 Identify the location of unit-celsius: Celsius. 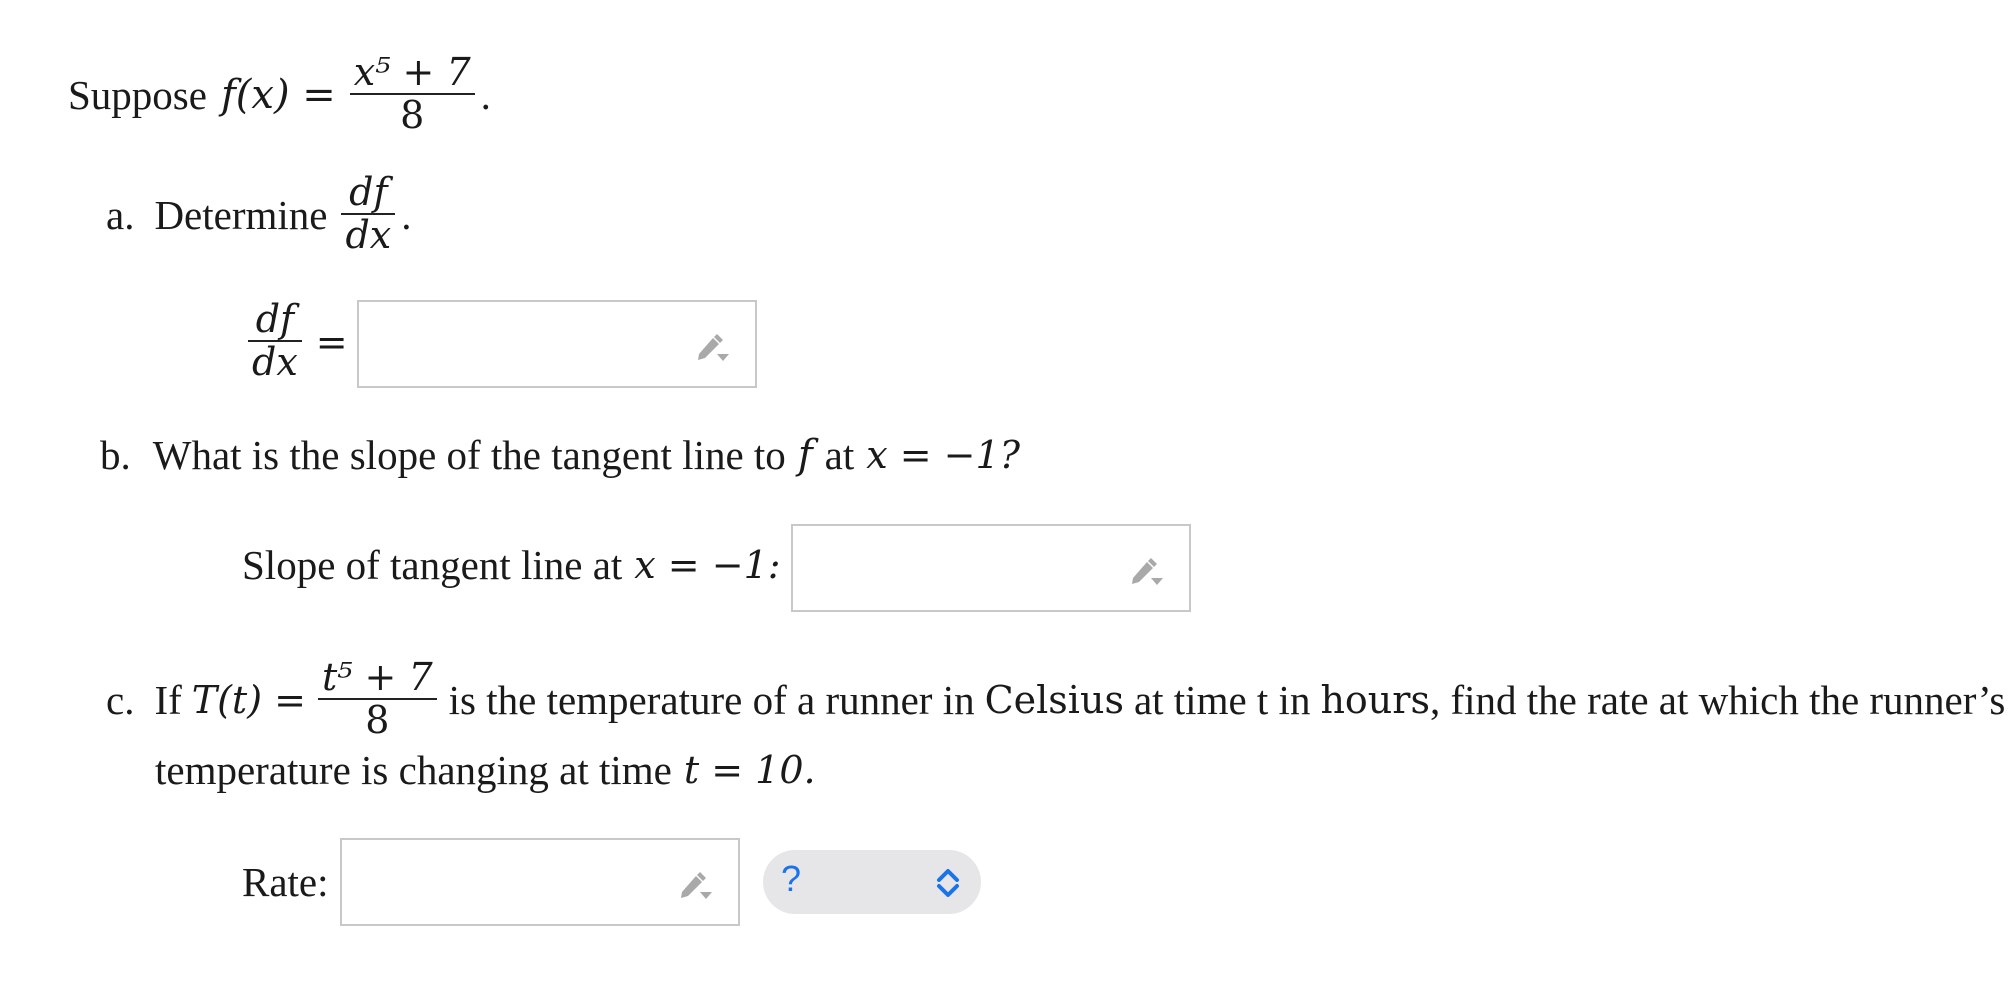
(1054, 700).